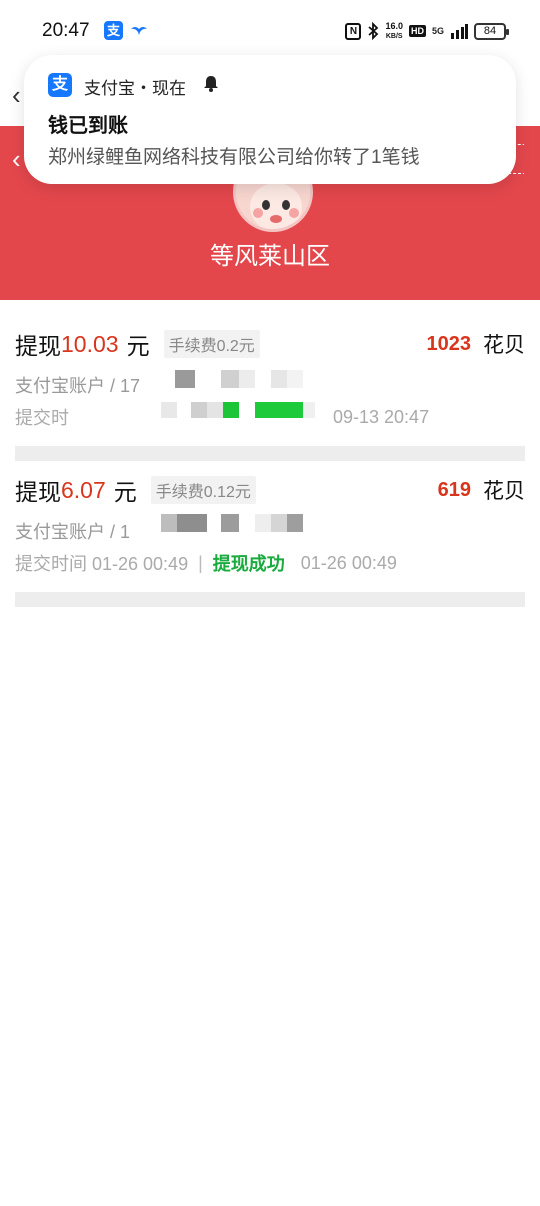  What do you see at coordinates (113, 30) in the screenshot?
I see `alipay-status-icon: 支` at bounding box center [113, 30].